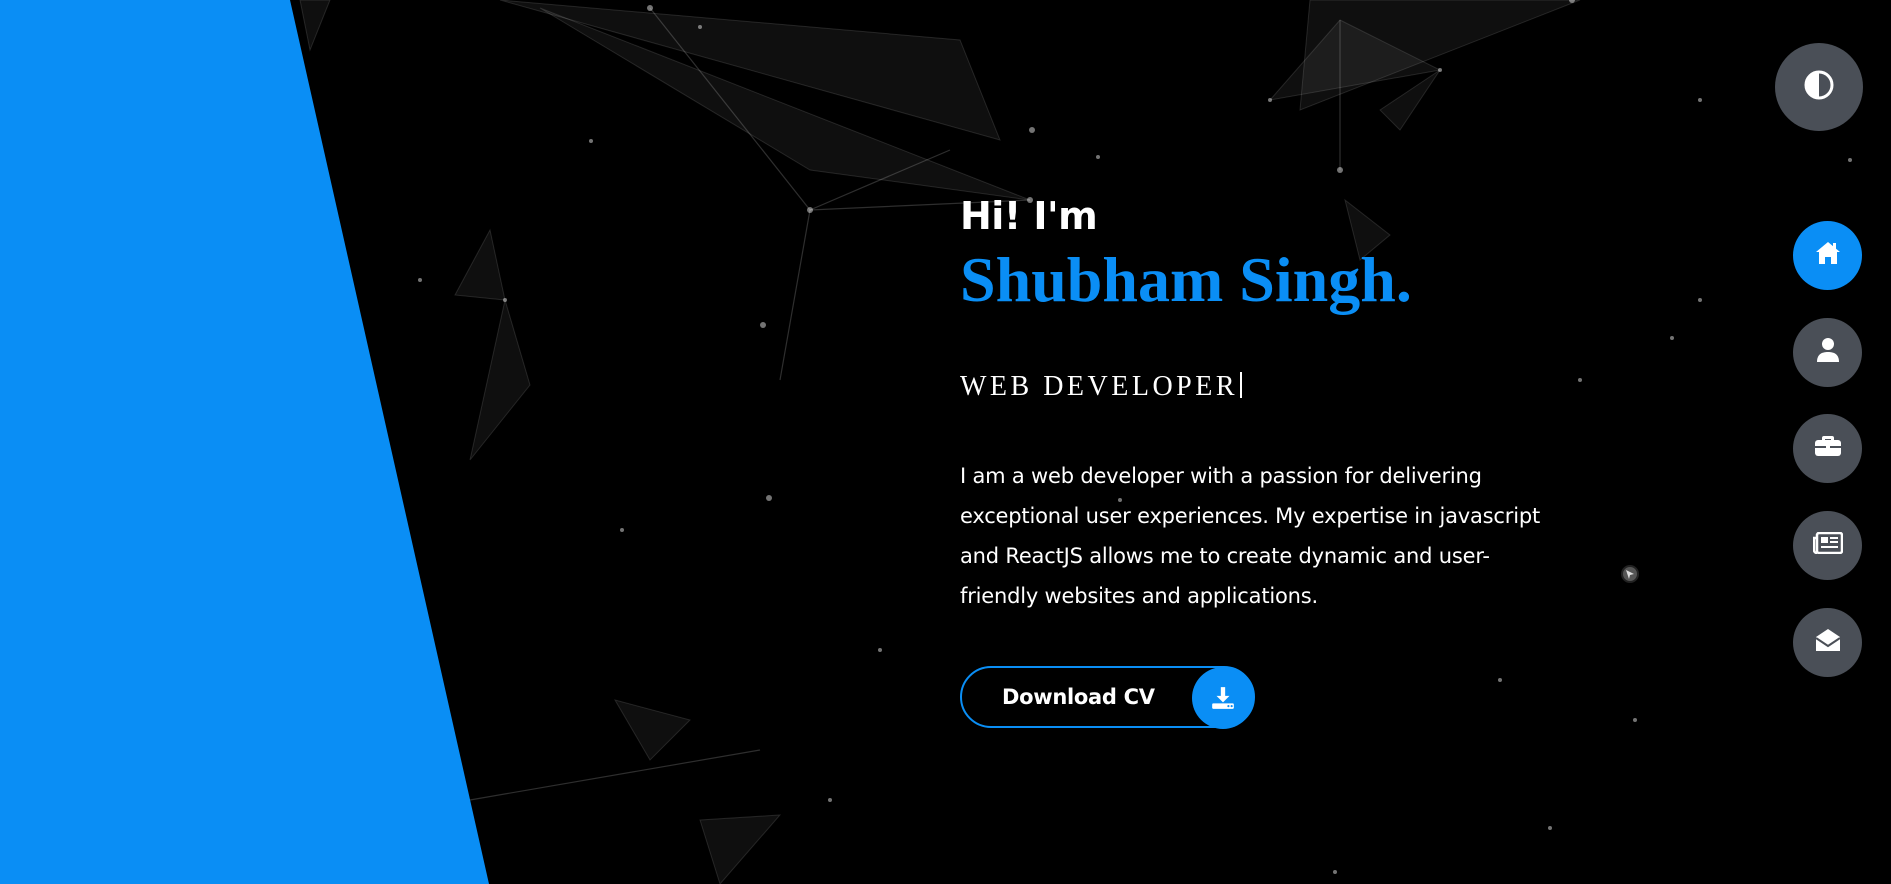  I want to click on user-icon, so click(1828, 352).